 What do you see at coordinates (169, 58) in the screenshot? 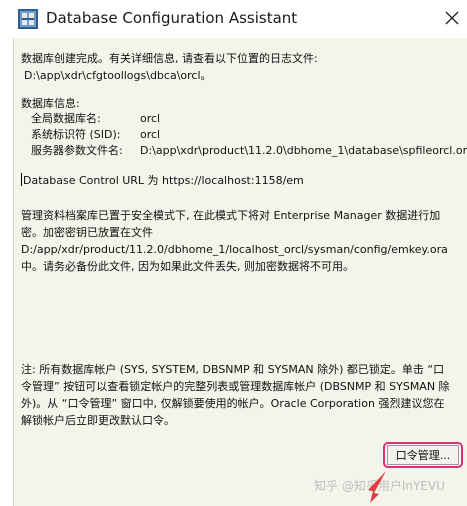
I see `intro-line-1: 数据库创建完成。有关详细信息, 请查看以下位置的日志文件:` at bounding box center [169, 58].